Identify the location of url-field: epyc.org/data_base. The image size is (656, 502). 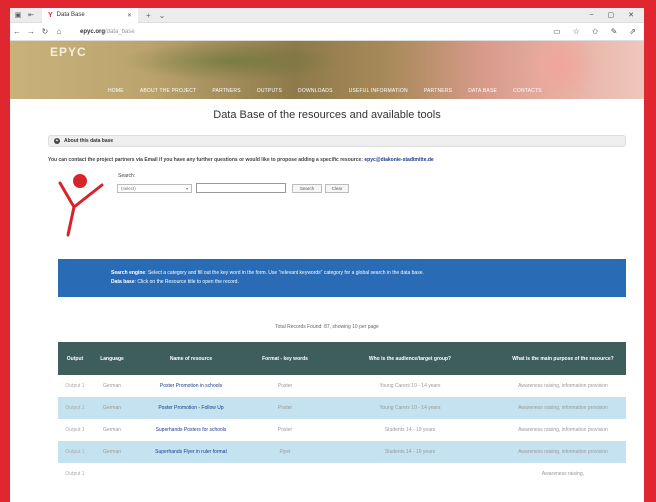
(107, 32).